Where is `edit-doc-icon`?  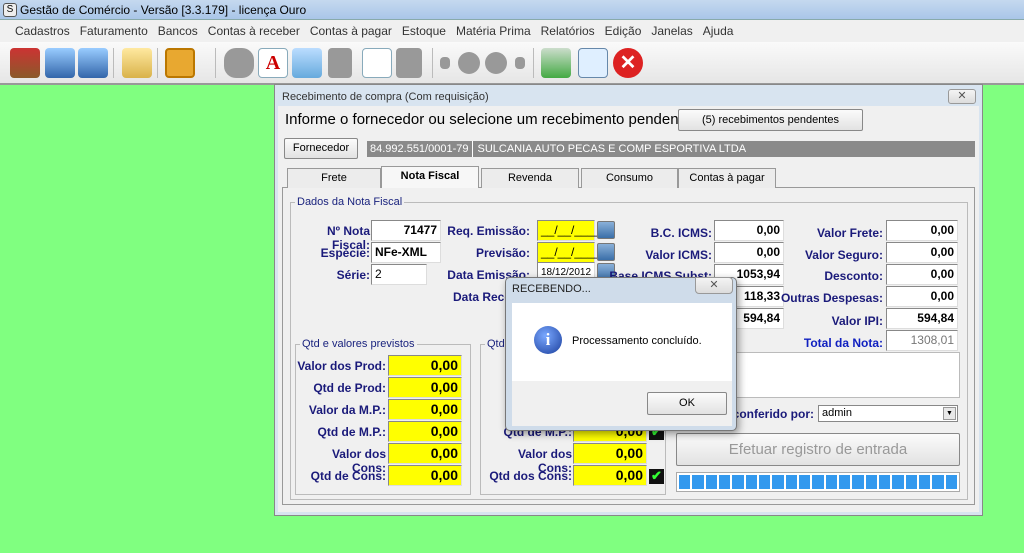
edit-doc-icon is located at coordinates (377, 63).